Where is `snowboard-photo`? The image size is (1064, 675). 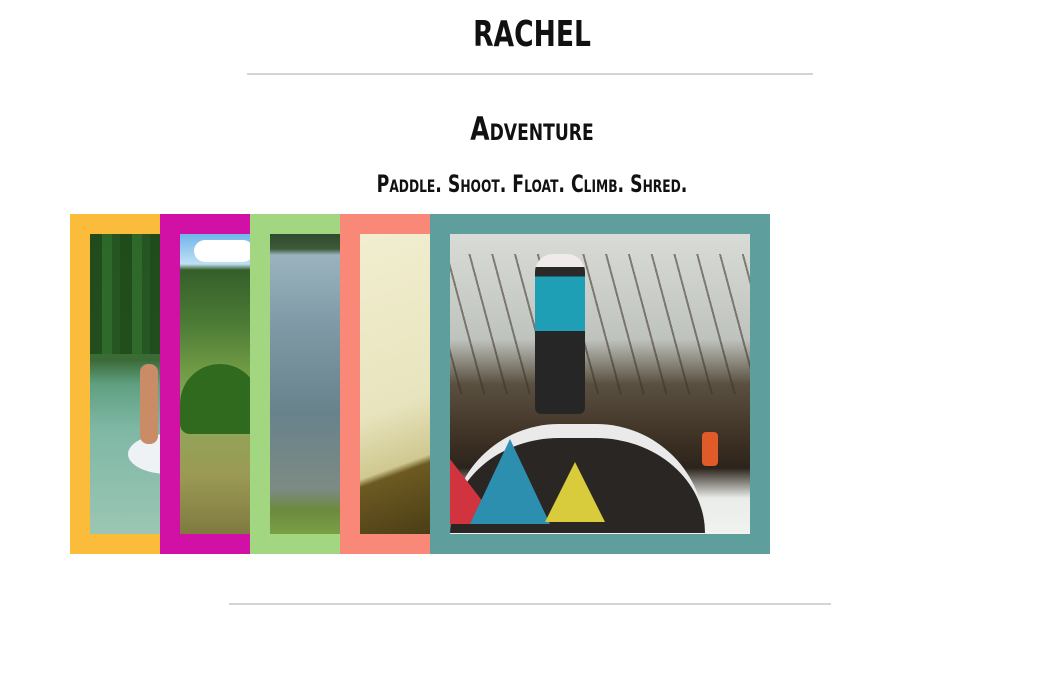 snowboard-photo is located at coordinates (600, 384).